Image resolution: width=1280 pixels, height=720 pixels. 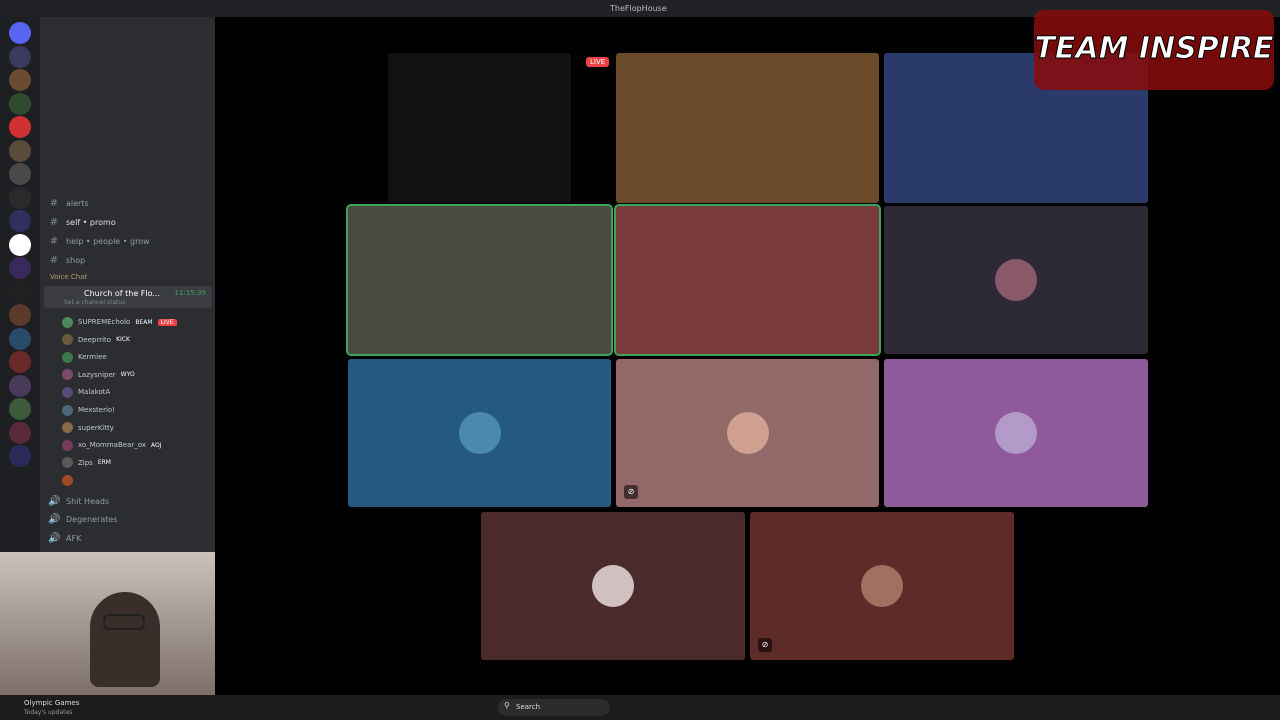 What do you see at coordinates (54, 260) in the screenshot?
I see `hash-icon: #` at bounding box center [54, 260].